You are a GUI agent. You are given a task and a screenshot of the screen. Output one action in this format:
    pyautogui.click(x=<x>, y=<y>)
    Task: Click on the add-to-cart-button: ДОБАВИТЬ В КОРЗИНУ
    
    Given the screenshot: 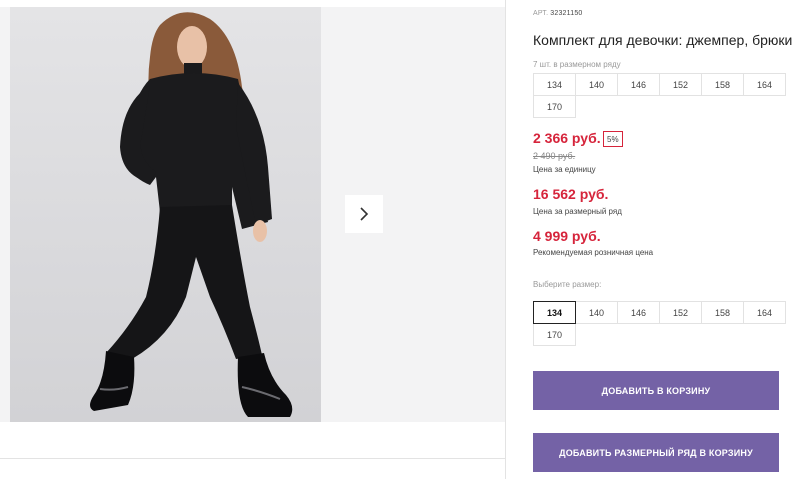 What is the action you would take?
    pyautogui.click(x=656, y=390)
    